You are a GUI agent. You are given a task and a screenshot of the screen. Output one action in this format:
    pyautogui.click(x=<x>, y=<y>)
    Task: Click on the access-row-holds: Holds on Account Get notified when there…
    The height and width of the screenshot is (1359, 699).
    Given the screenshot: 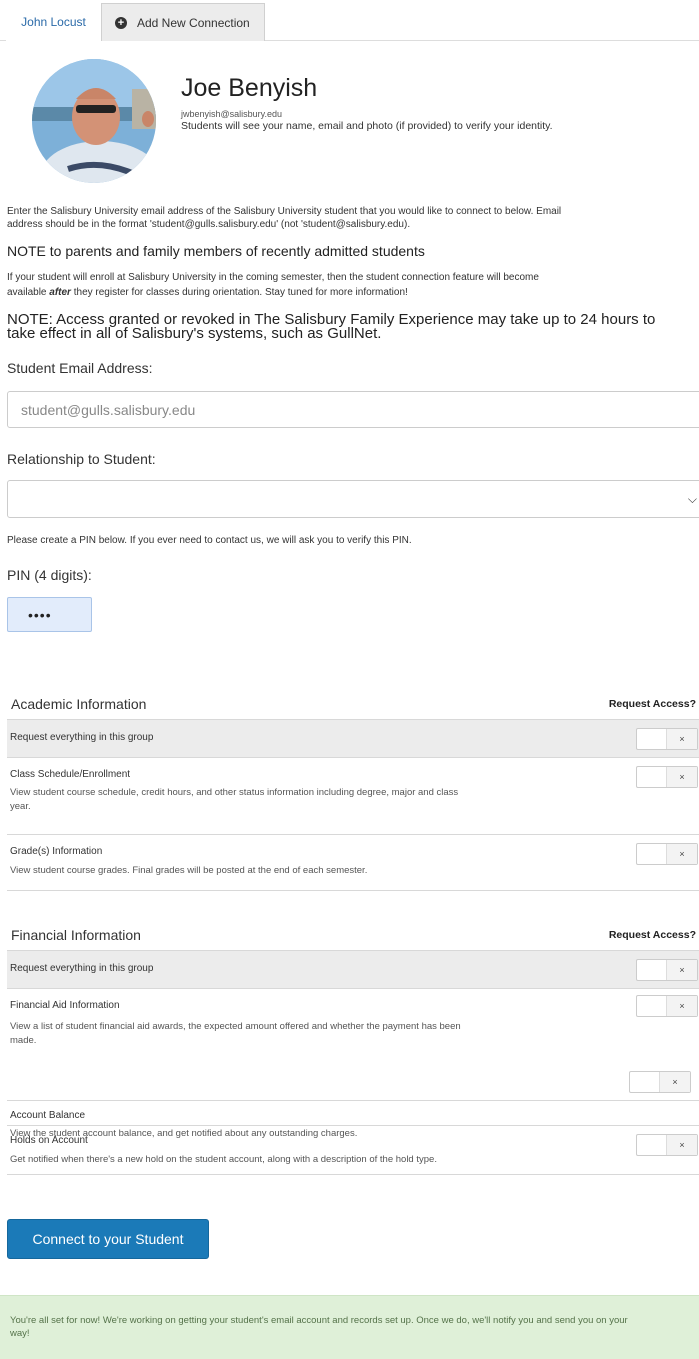 What is the action you would take?
    pyautogui.click(x=353, y=1150)
    